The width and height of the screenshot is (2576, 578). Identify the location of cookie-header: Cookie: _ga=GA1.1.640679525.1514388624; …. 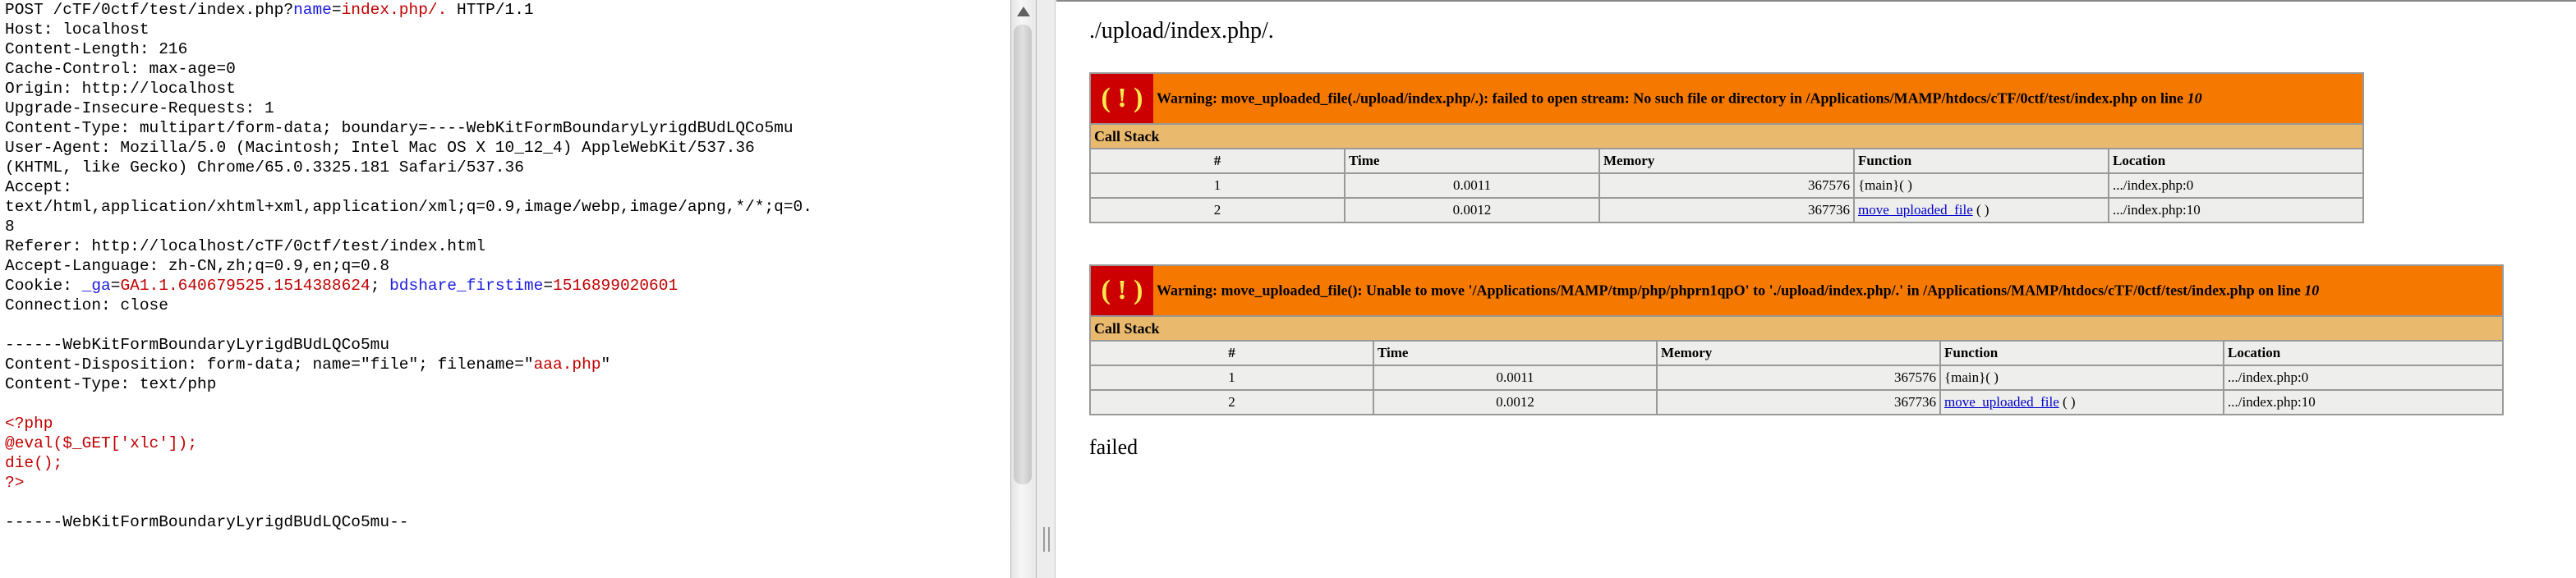
(341, 286).